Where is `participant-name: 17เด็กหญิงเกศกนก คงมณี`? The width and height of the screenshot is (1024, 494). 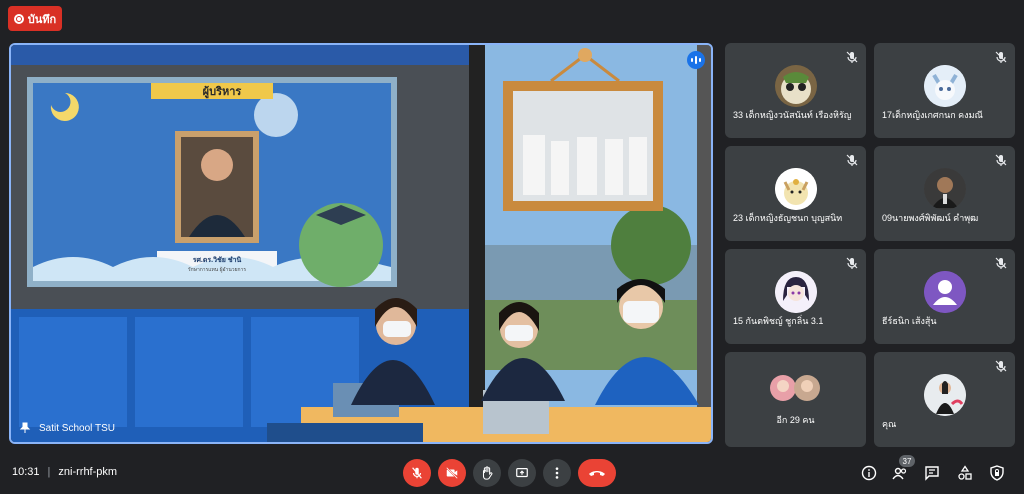 participant-name: 17เด็กหญิงเกศกนก คงมณี is located at coordinates (932, 115).